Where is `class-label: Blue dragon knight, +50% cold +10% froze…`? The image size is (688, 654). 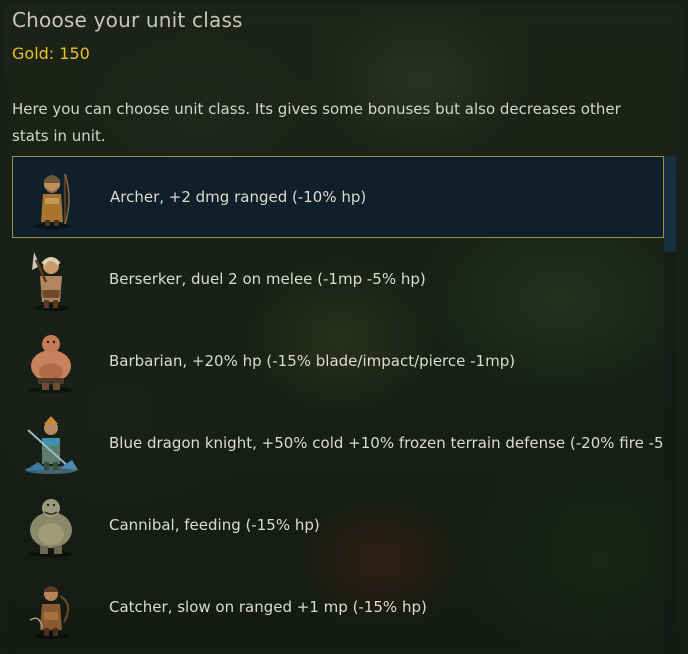 class-label: Blue dragon knight, +50% cold +10% froze… is located at coordinates (386, 443).